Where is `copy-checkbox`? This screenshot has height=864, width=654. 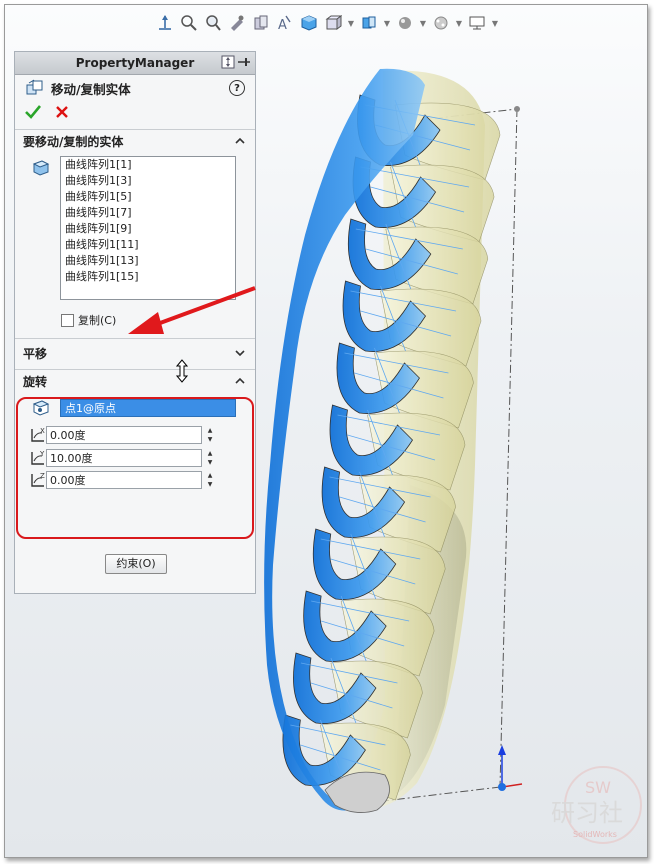 copy-checkbox is located at coordinates (67, 320).